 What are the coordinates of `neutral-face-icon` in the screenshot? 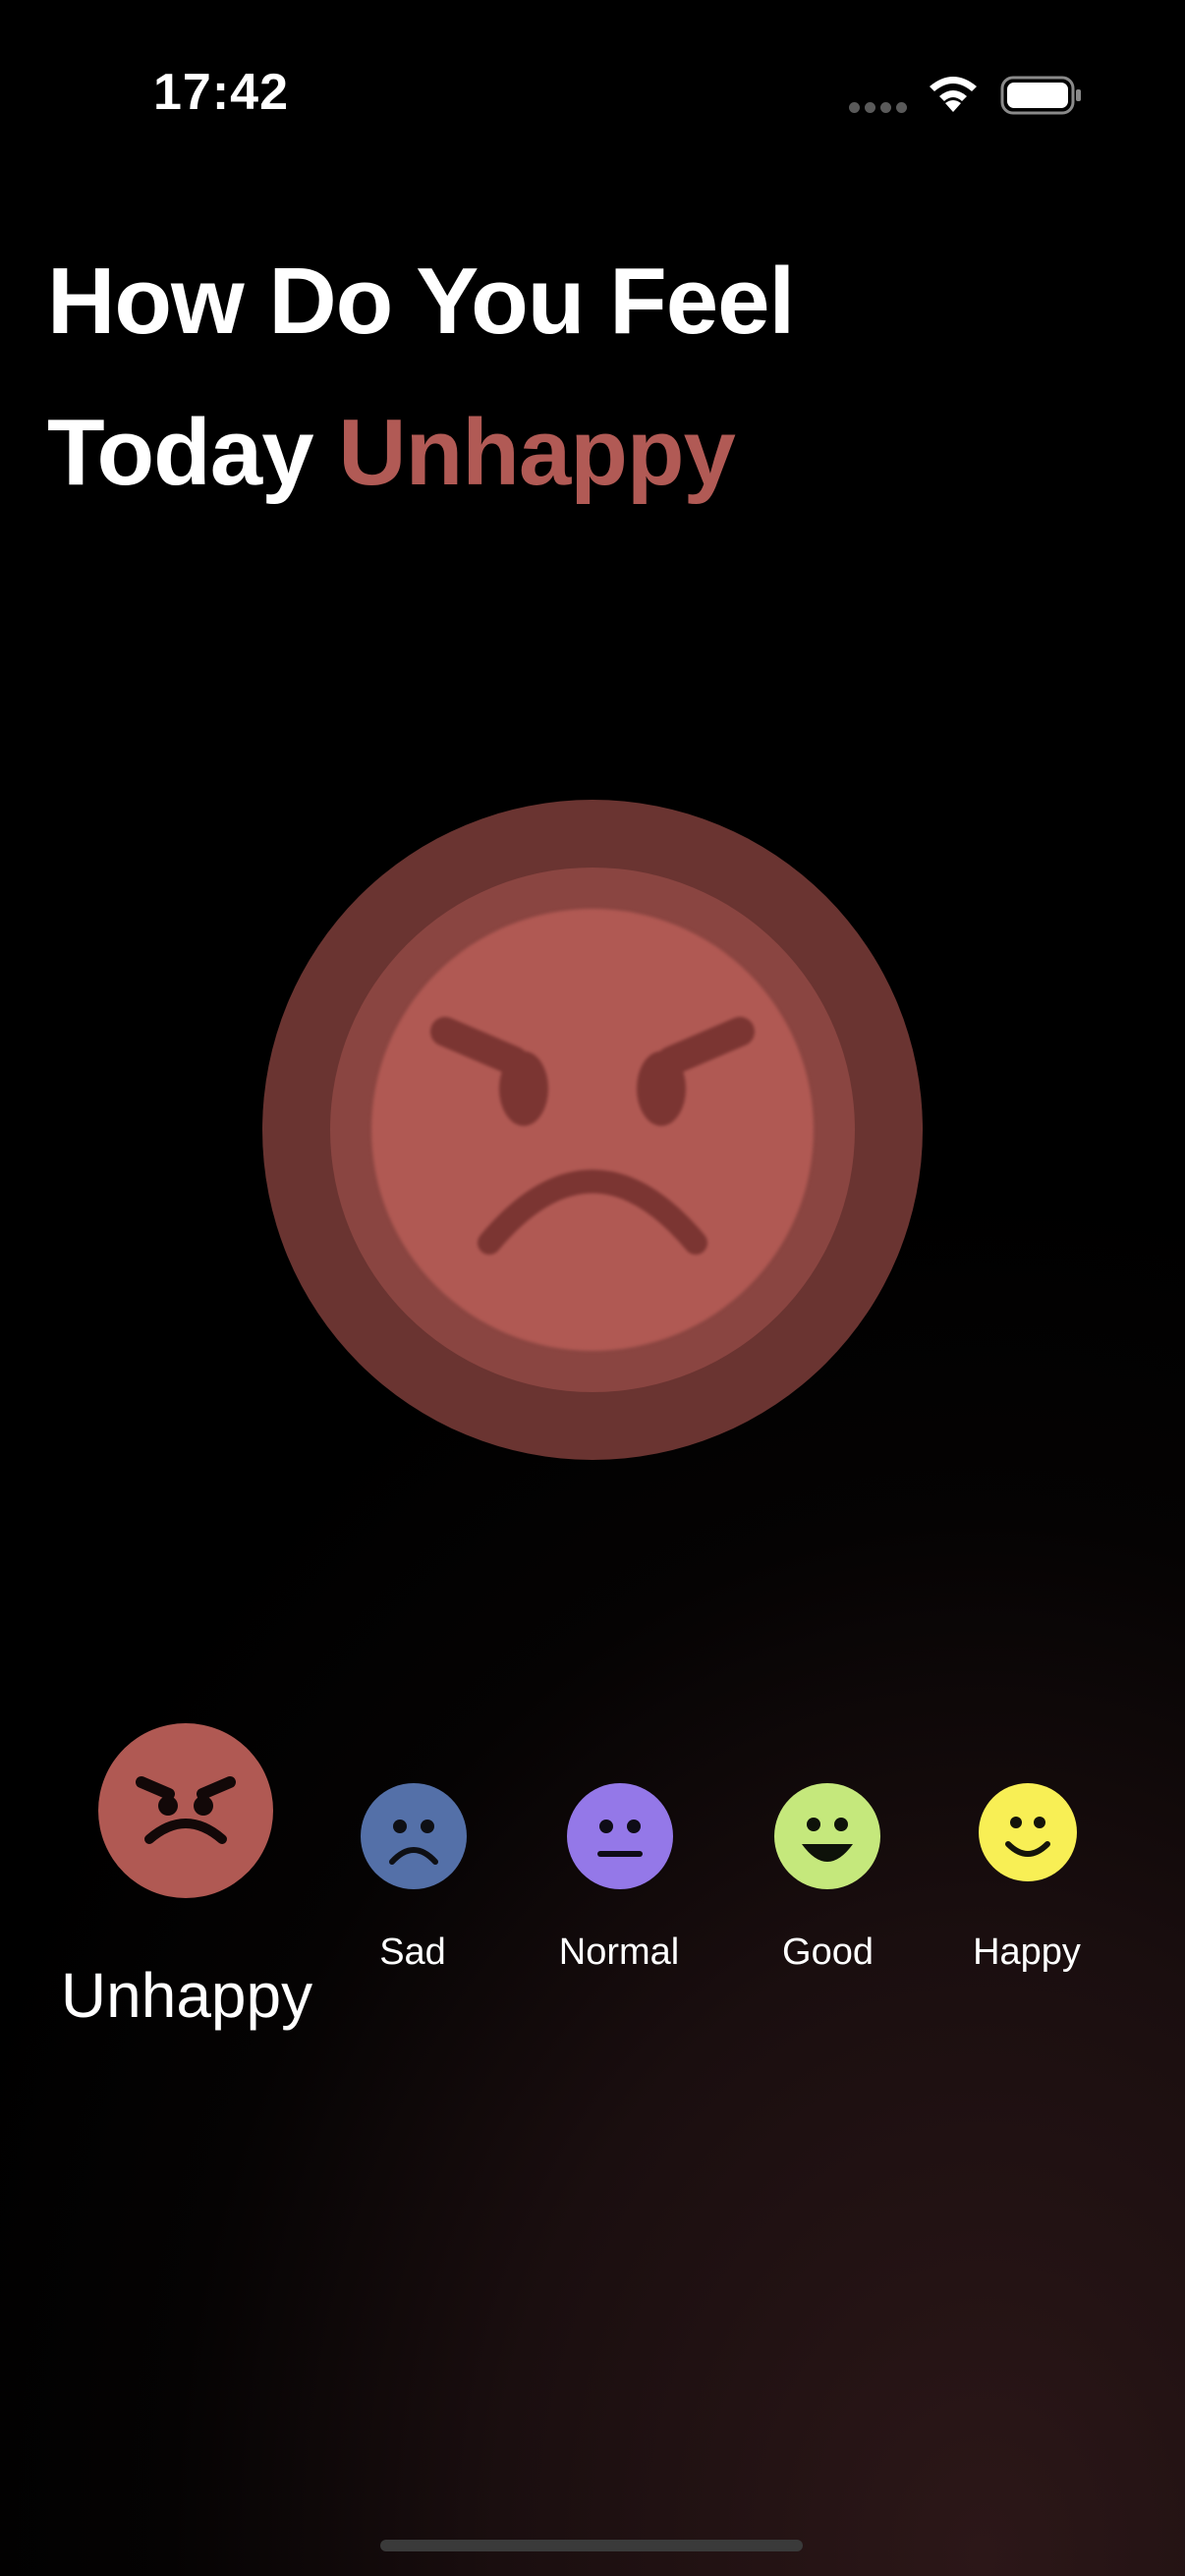 It's located at (620, 1836).